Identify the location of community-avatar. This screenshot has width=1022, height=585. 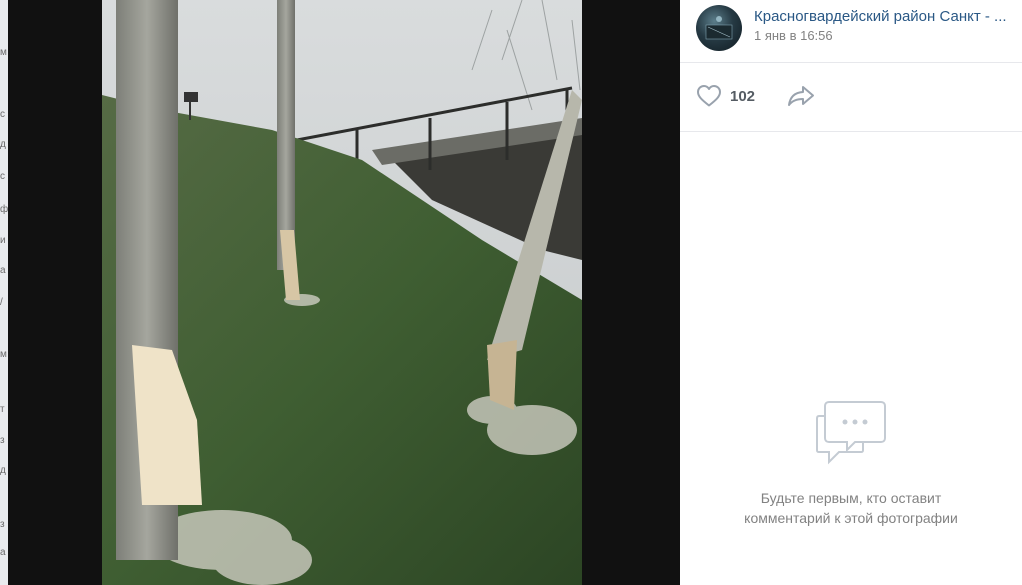
(719, 28).